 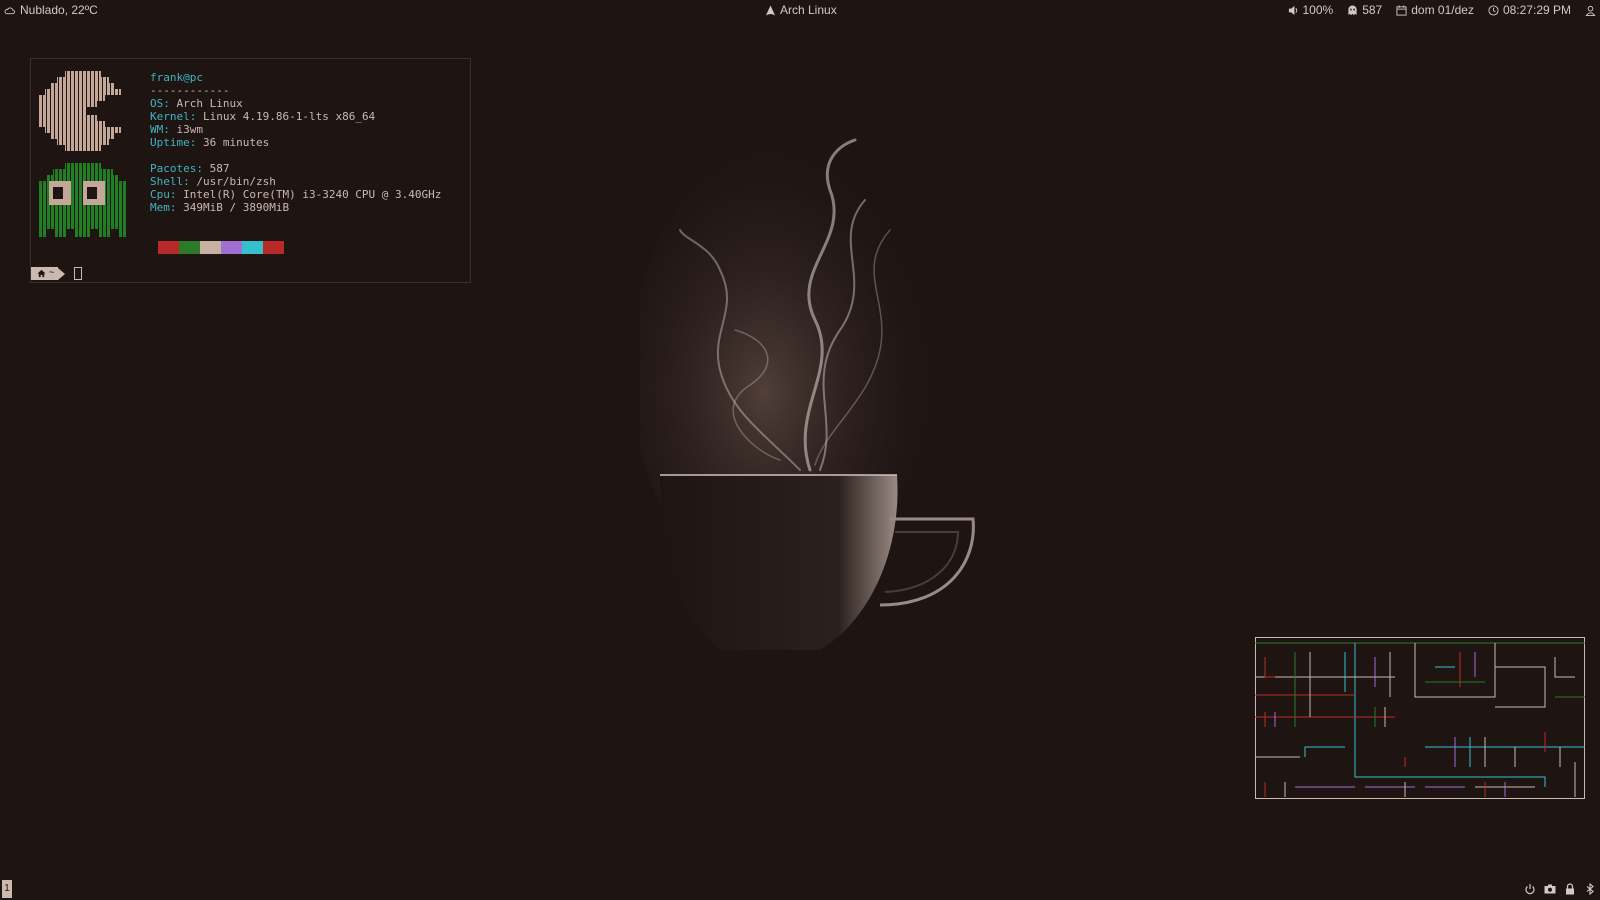 I want to click on color-palette, so click(x=221, y=247).